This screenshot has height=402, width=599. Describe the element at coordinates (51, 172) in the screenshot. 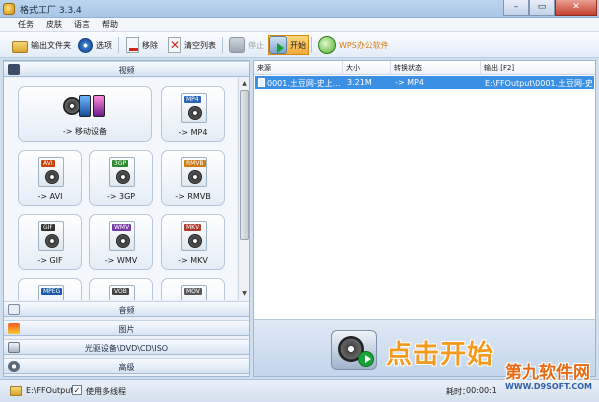

I see `avi-icon: AVI` at that location.